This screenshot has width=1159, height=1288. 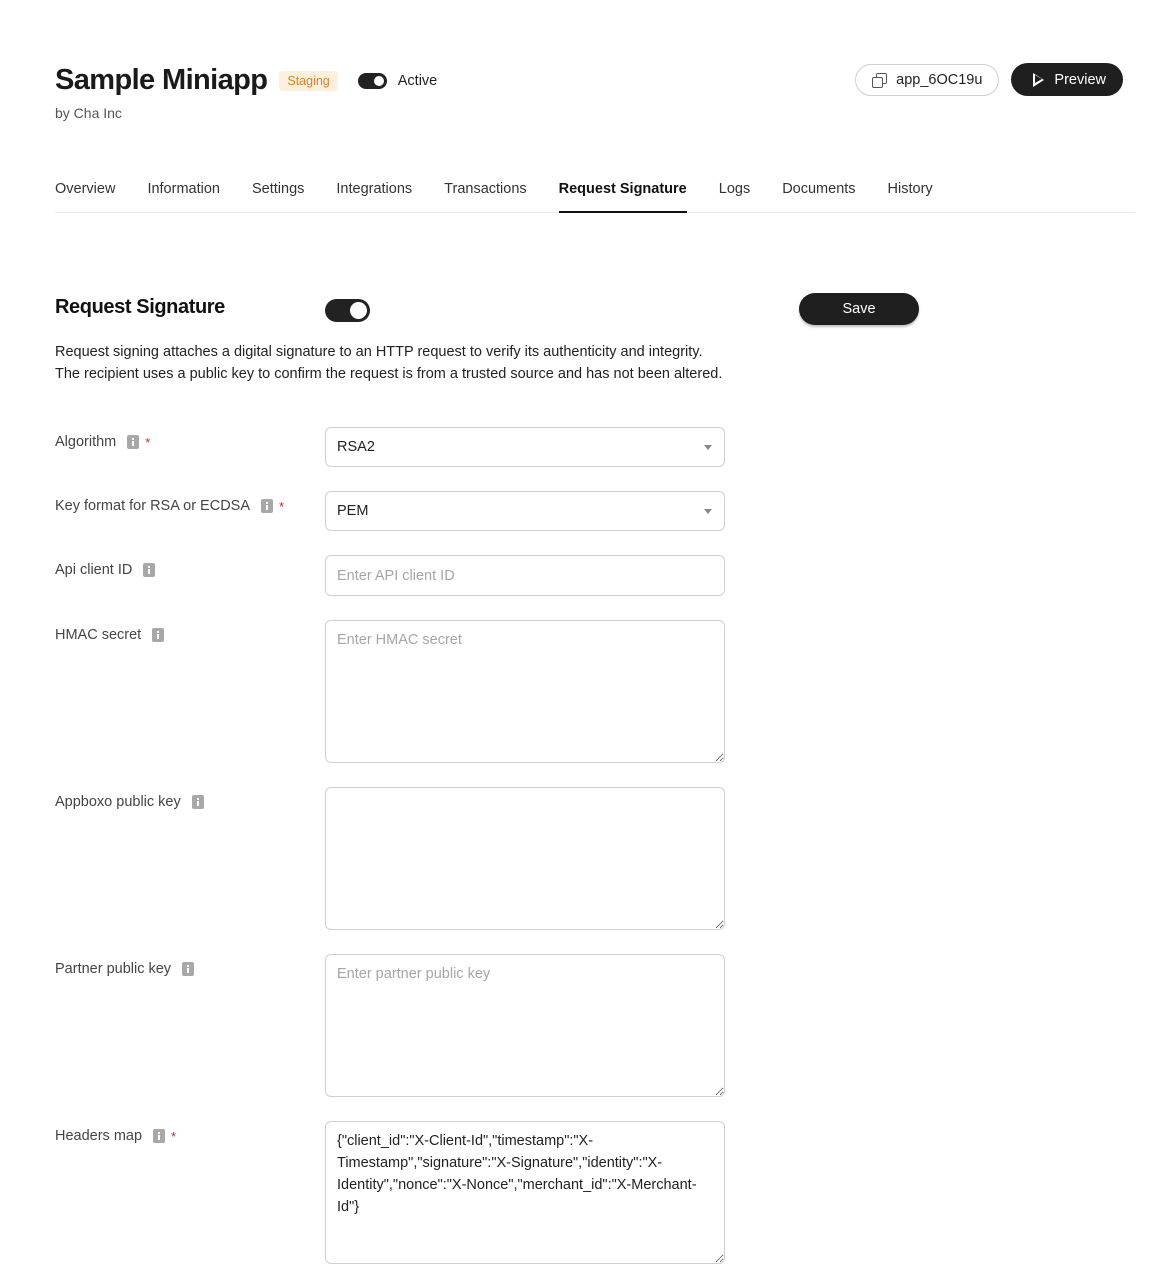 I want to click on api-client-id-label-text: Api client ID, so click(x=94, y=570).